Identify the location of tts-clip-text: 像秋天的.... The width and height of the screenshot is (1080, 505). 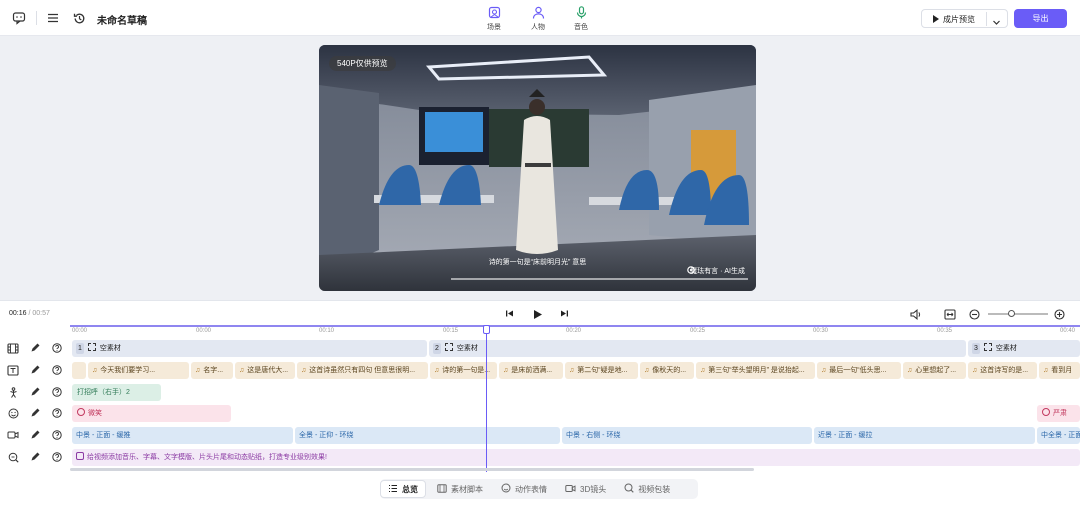
(669, 370).